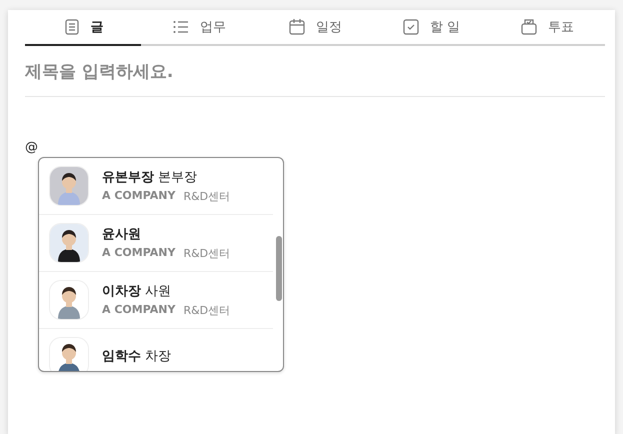  Describe the element at coordinates (122, 234) in the screenshot. I see `member-name: 윤사원` at that location.